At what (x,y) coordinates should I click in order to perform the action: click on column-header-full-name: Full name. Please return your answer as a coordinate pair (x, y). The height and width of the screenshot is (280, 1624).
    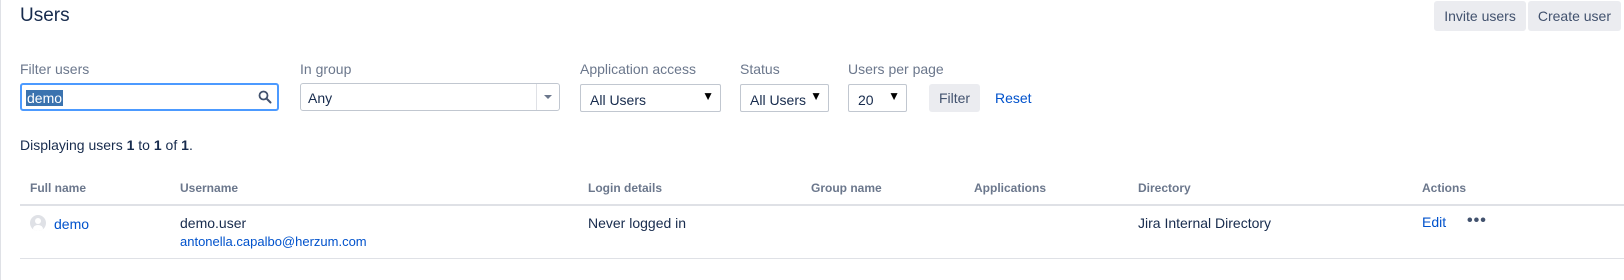
    Looking at the image, I should click on (58, 188).